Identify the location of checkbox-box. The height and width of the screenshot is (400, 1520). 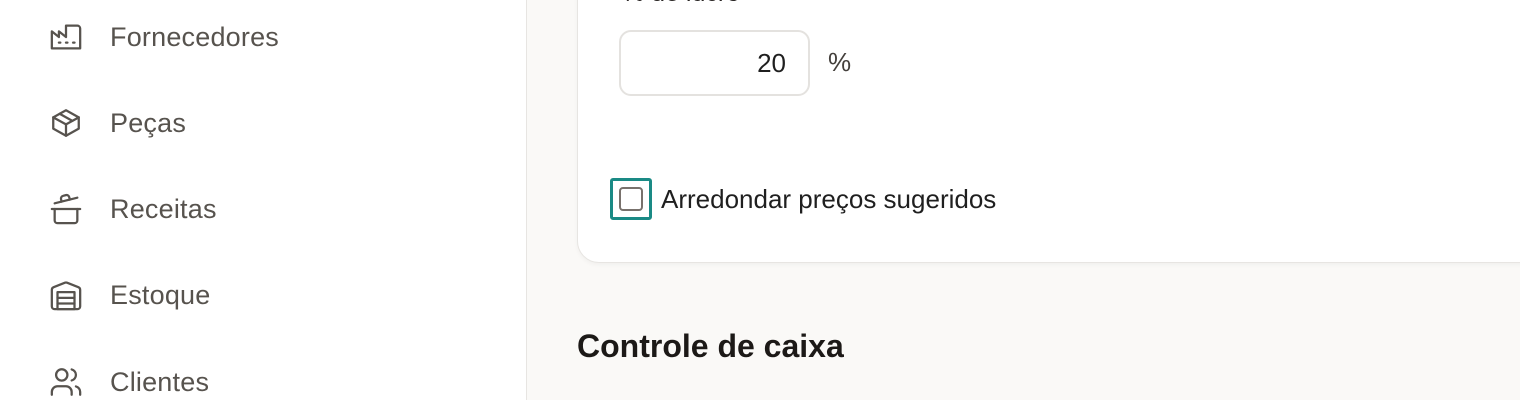
(631, 199).